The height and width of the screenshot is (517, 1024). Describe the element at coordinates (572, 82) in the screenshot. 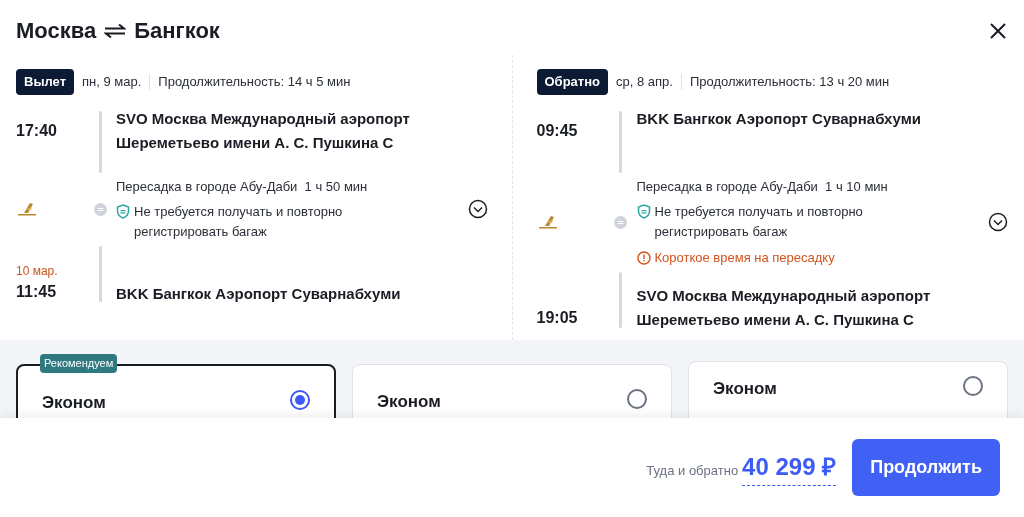

I see `leg-badge: Обратно` at that location.